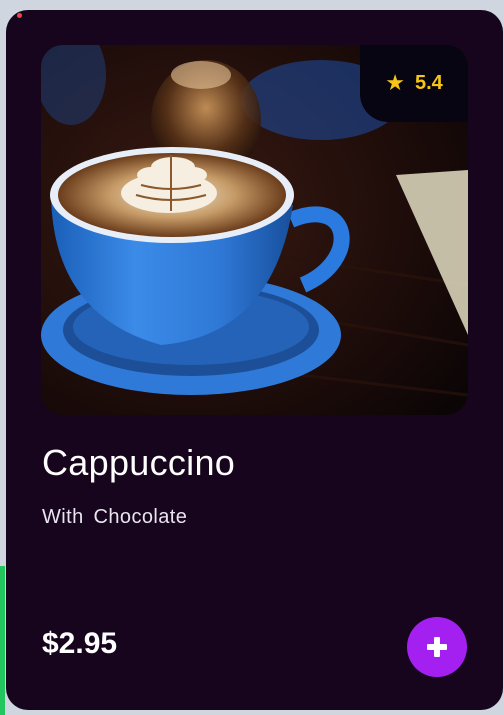 The width and height of the screenshot is (504, 715). Describe the element at coordinates (115, 517) in the screenshot. I see `product-subtitle: With Chocolate` at that location.